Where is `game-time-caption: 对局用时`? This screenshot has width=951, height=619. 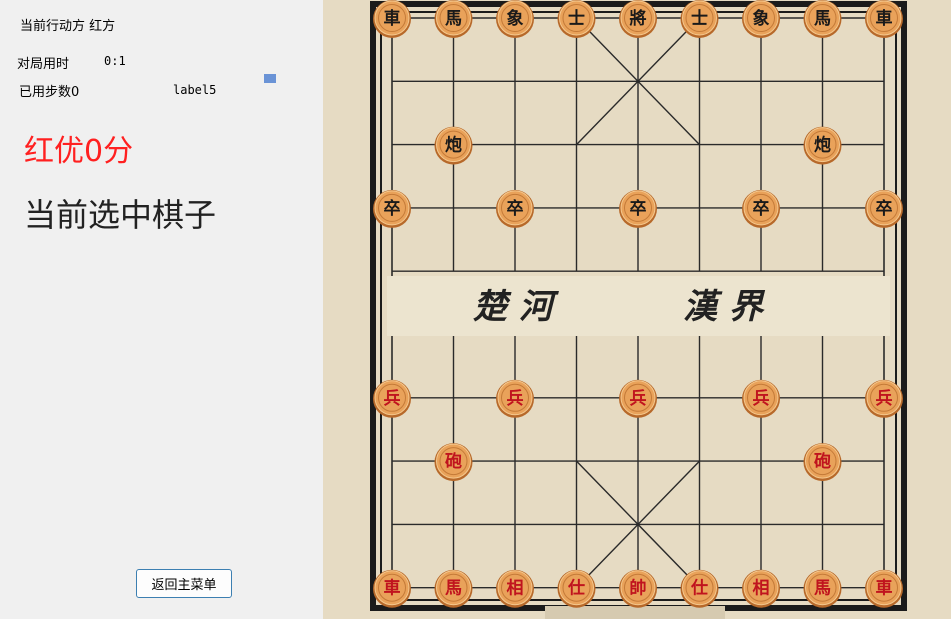
game-time-caption: 对局用时 is located at coordinates (43, 64).